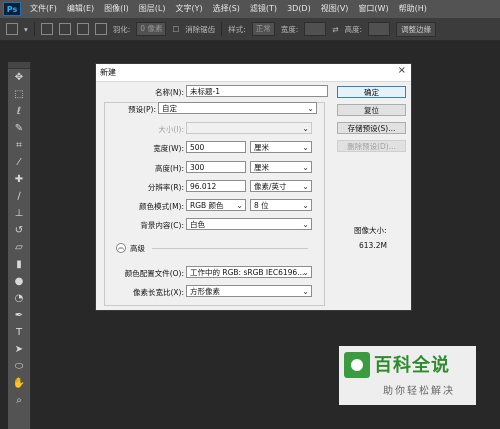 This screenshot has height=429, width=500. I want to click on background-select: 白色 ⌄, so click(249, 224).